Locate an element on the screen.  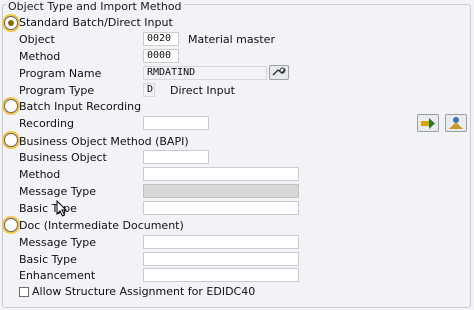
execute-button is located at coordinates (428, 123).